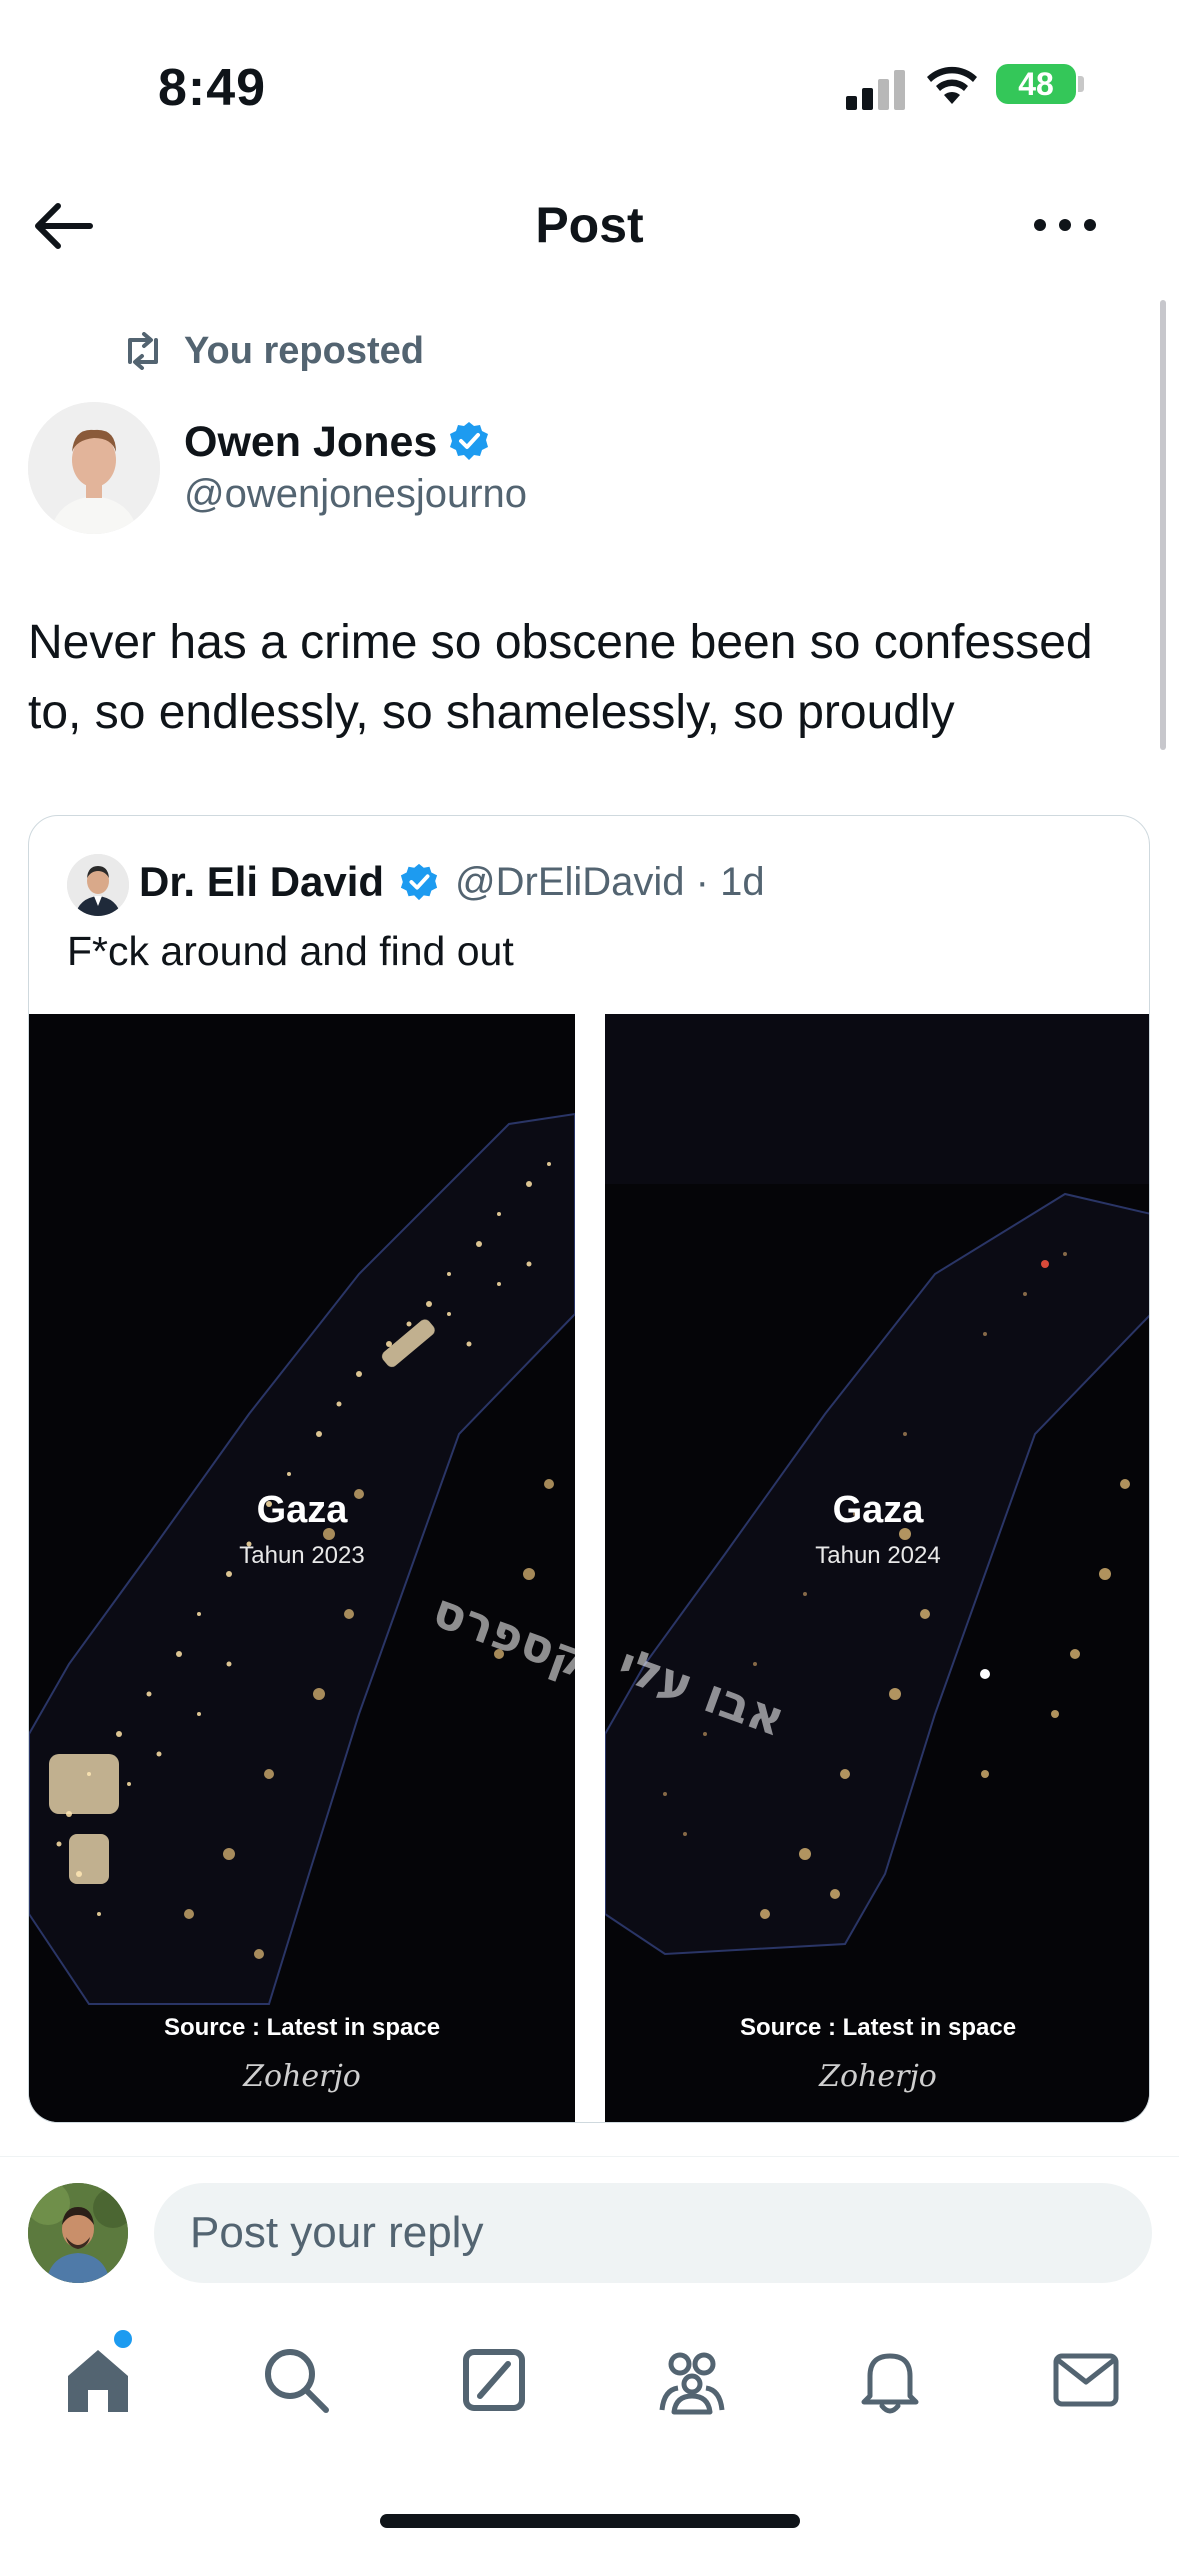 This screenshot has height=2556, width=1179. What do you see at coordinates (875, 90) in the screenshot?
I see `cellular-signal-icon` at bounding box center [875, 90].